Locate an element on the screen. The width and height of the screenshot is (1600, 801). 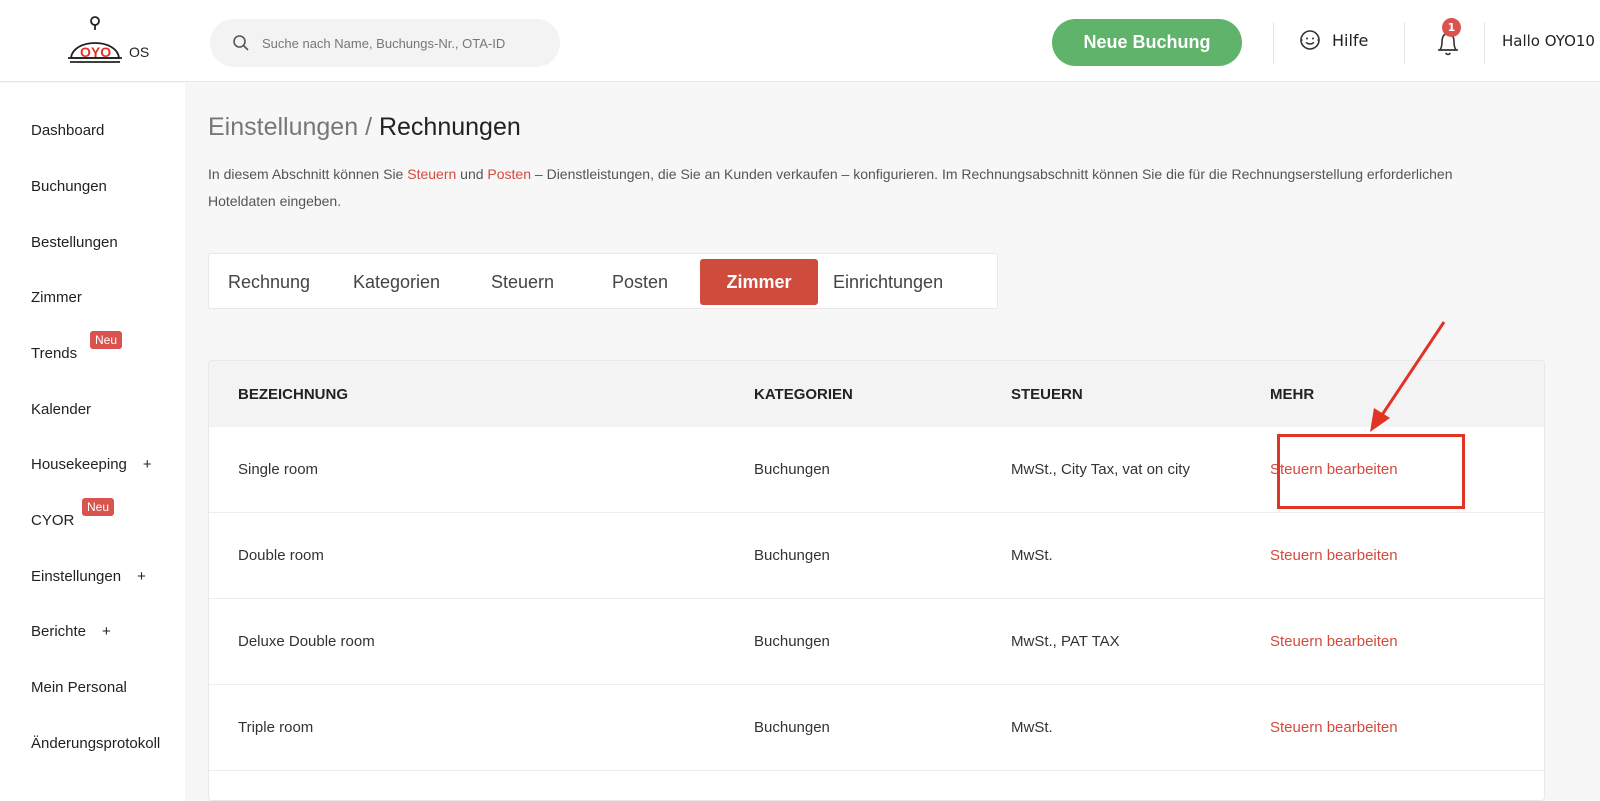
room-name: Triple room is located at coordinates (276, 727).